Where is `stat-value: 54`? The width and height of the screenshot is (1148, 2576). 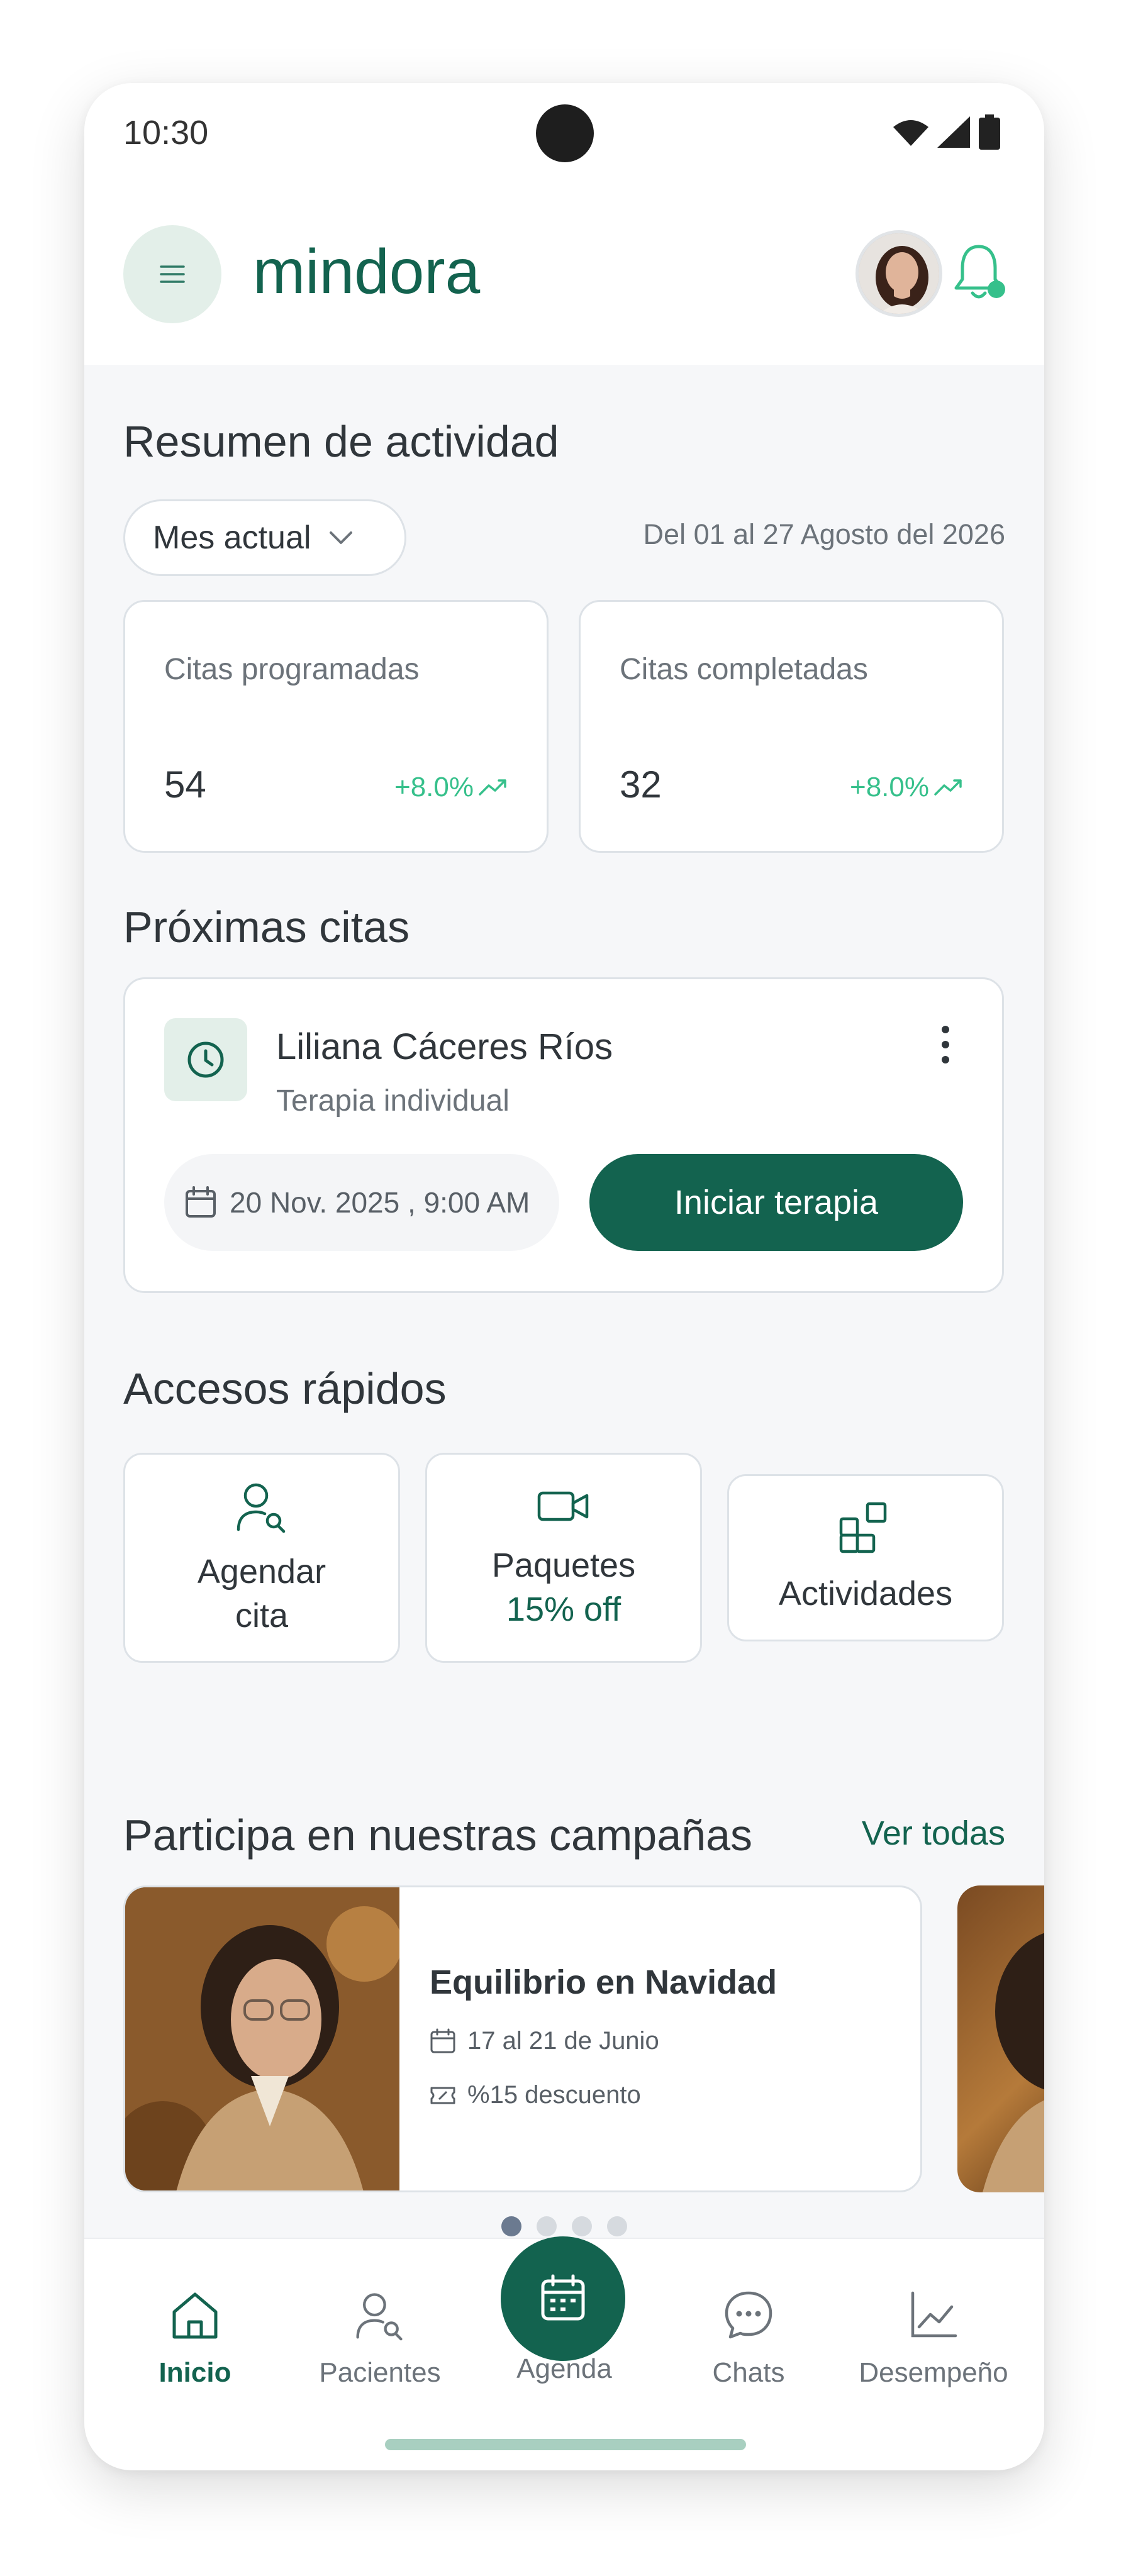
stat-value: 54 is located at coordinates (185, 784).